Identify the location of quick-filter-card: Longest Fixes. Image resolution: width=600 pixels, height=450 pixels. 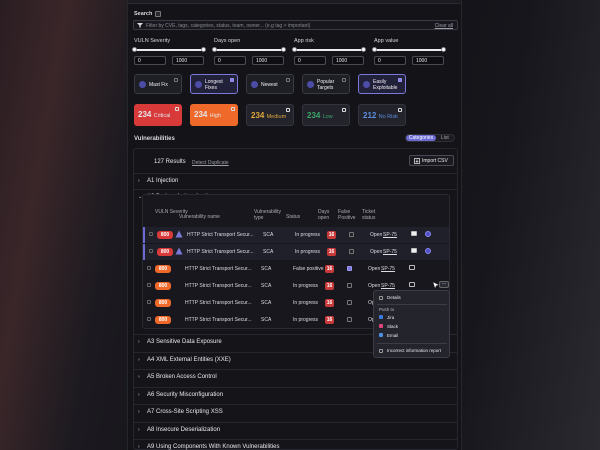
(214, 84).